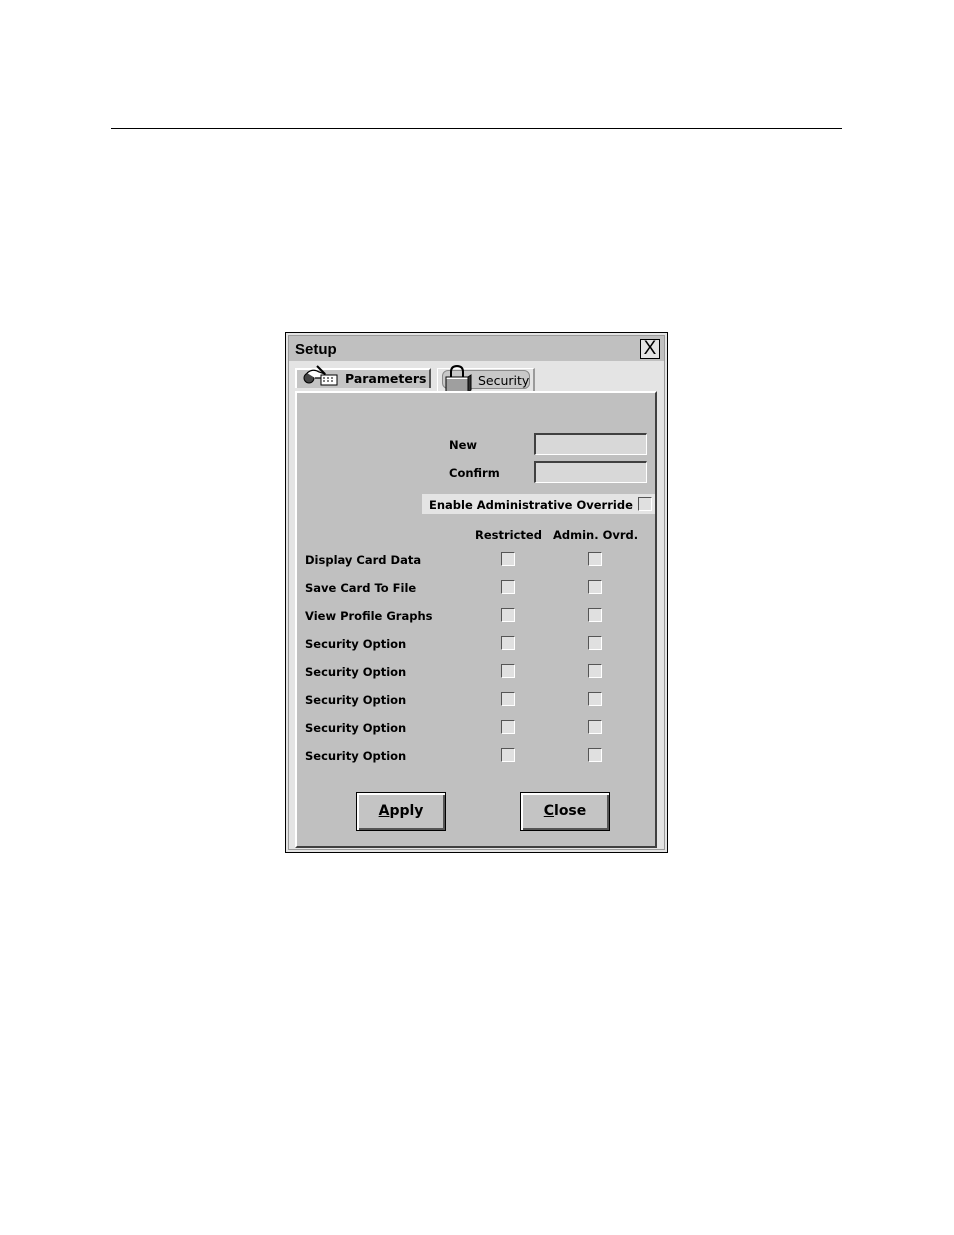 The width and height of the screenshot is (954, 1235). I want to click on close-dialog-button: Close, so click(565, 811).